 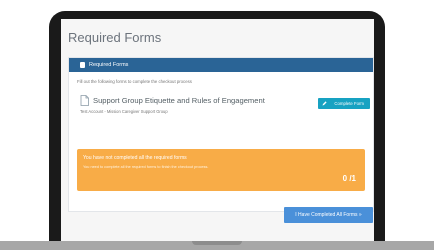 What do you see at coordinates (115, 37) in the screenshot?
I see `page-title: Required Forms` at bounding box center [115, 37].